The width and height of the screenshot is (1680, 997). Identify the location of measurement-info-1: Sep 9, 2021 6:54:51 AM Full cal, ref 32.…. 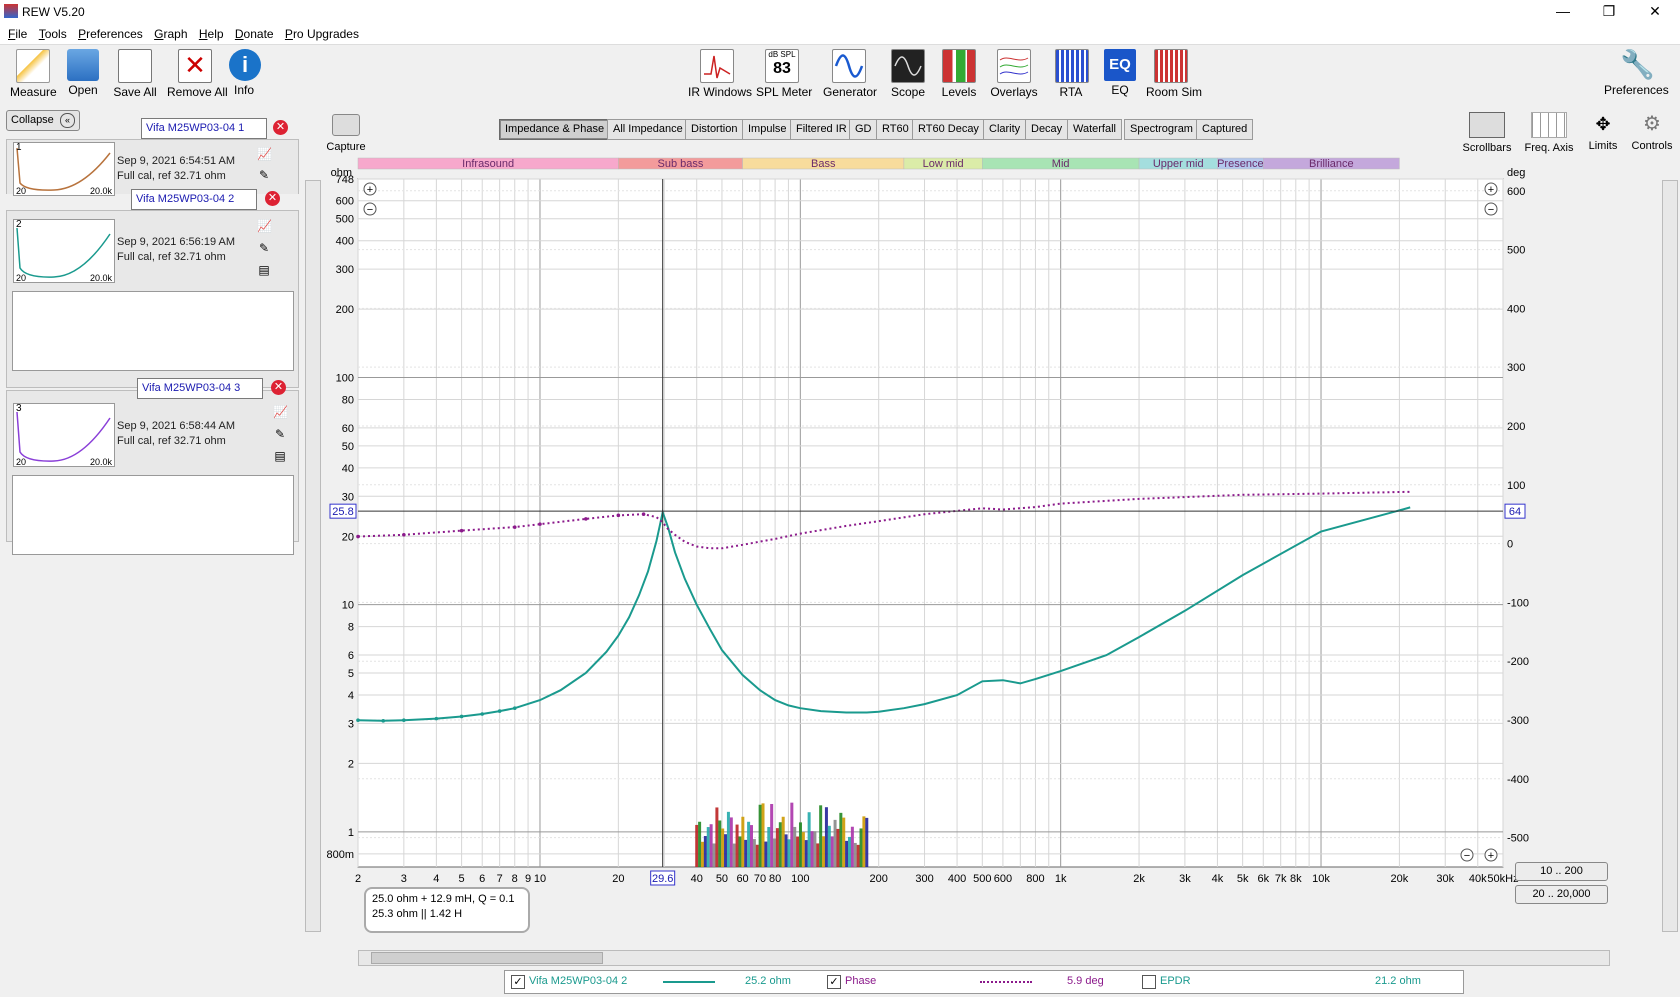
(176, 169).